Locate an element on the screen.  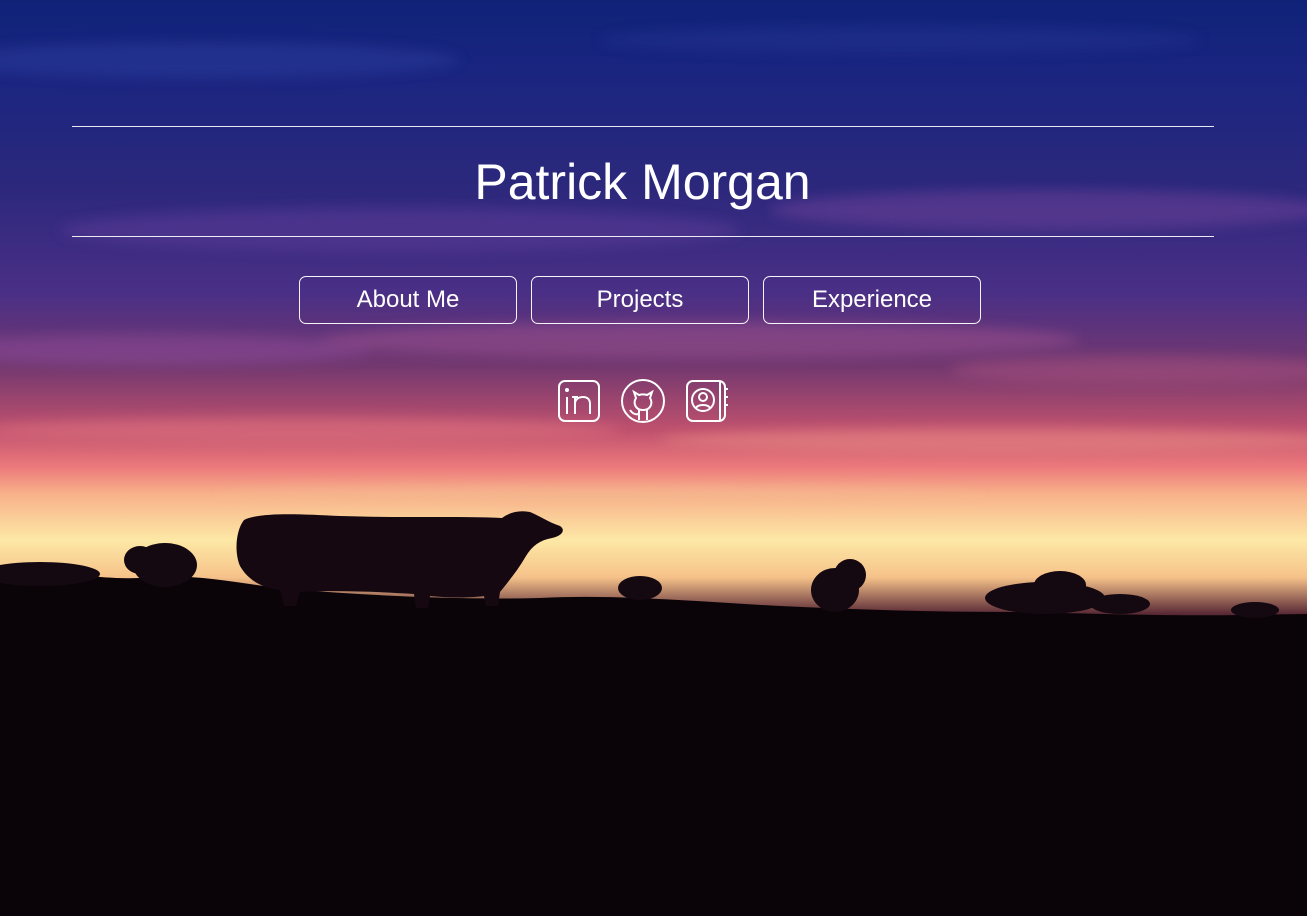
social-links is located at coordinates (643, 401).